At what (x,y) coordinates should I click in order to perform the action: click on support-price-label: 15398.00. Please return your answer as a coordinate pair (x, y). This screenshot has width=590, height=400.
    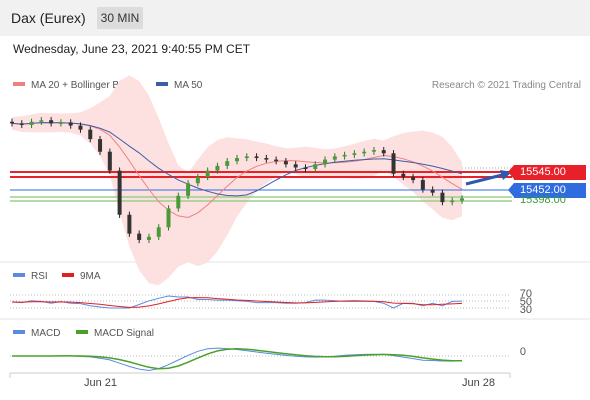
    Looking at the image, I should click on (543, 200).